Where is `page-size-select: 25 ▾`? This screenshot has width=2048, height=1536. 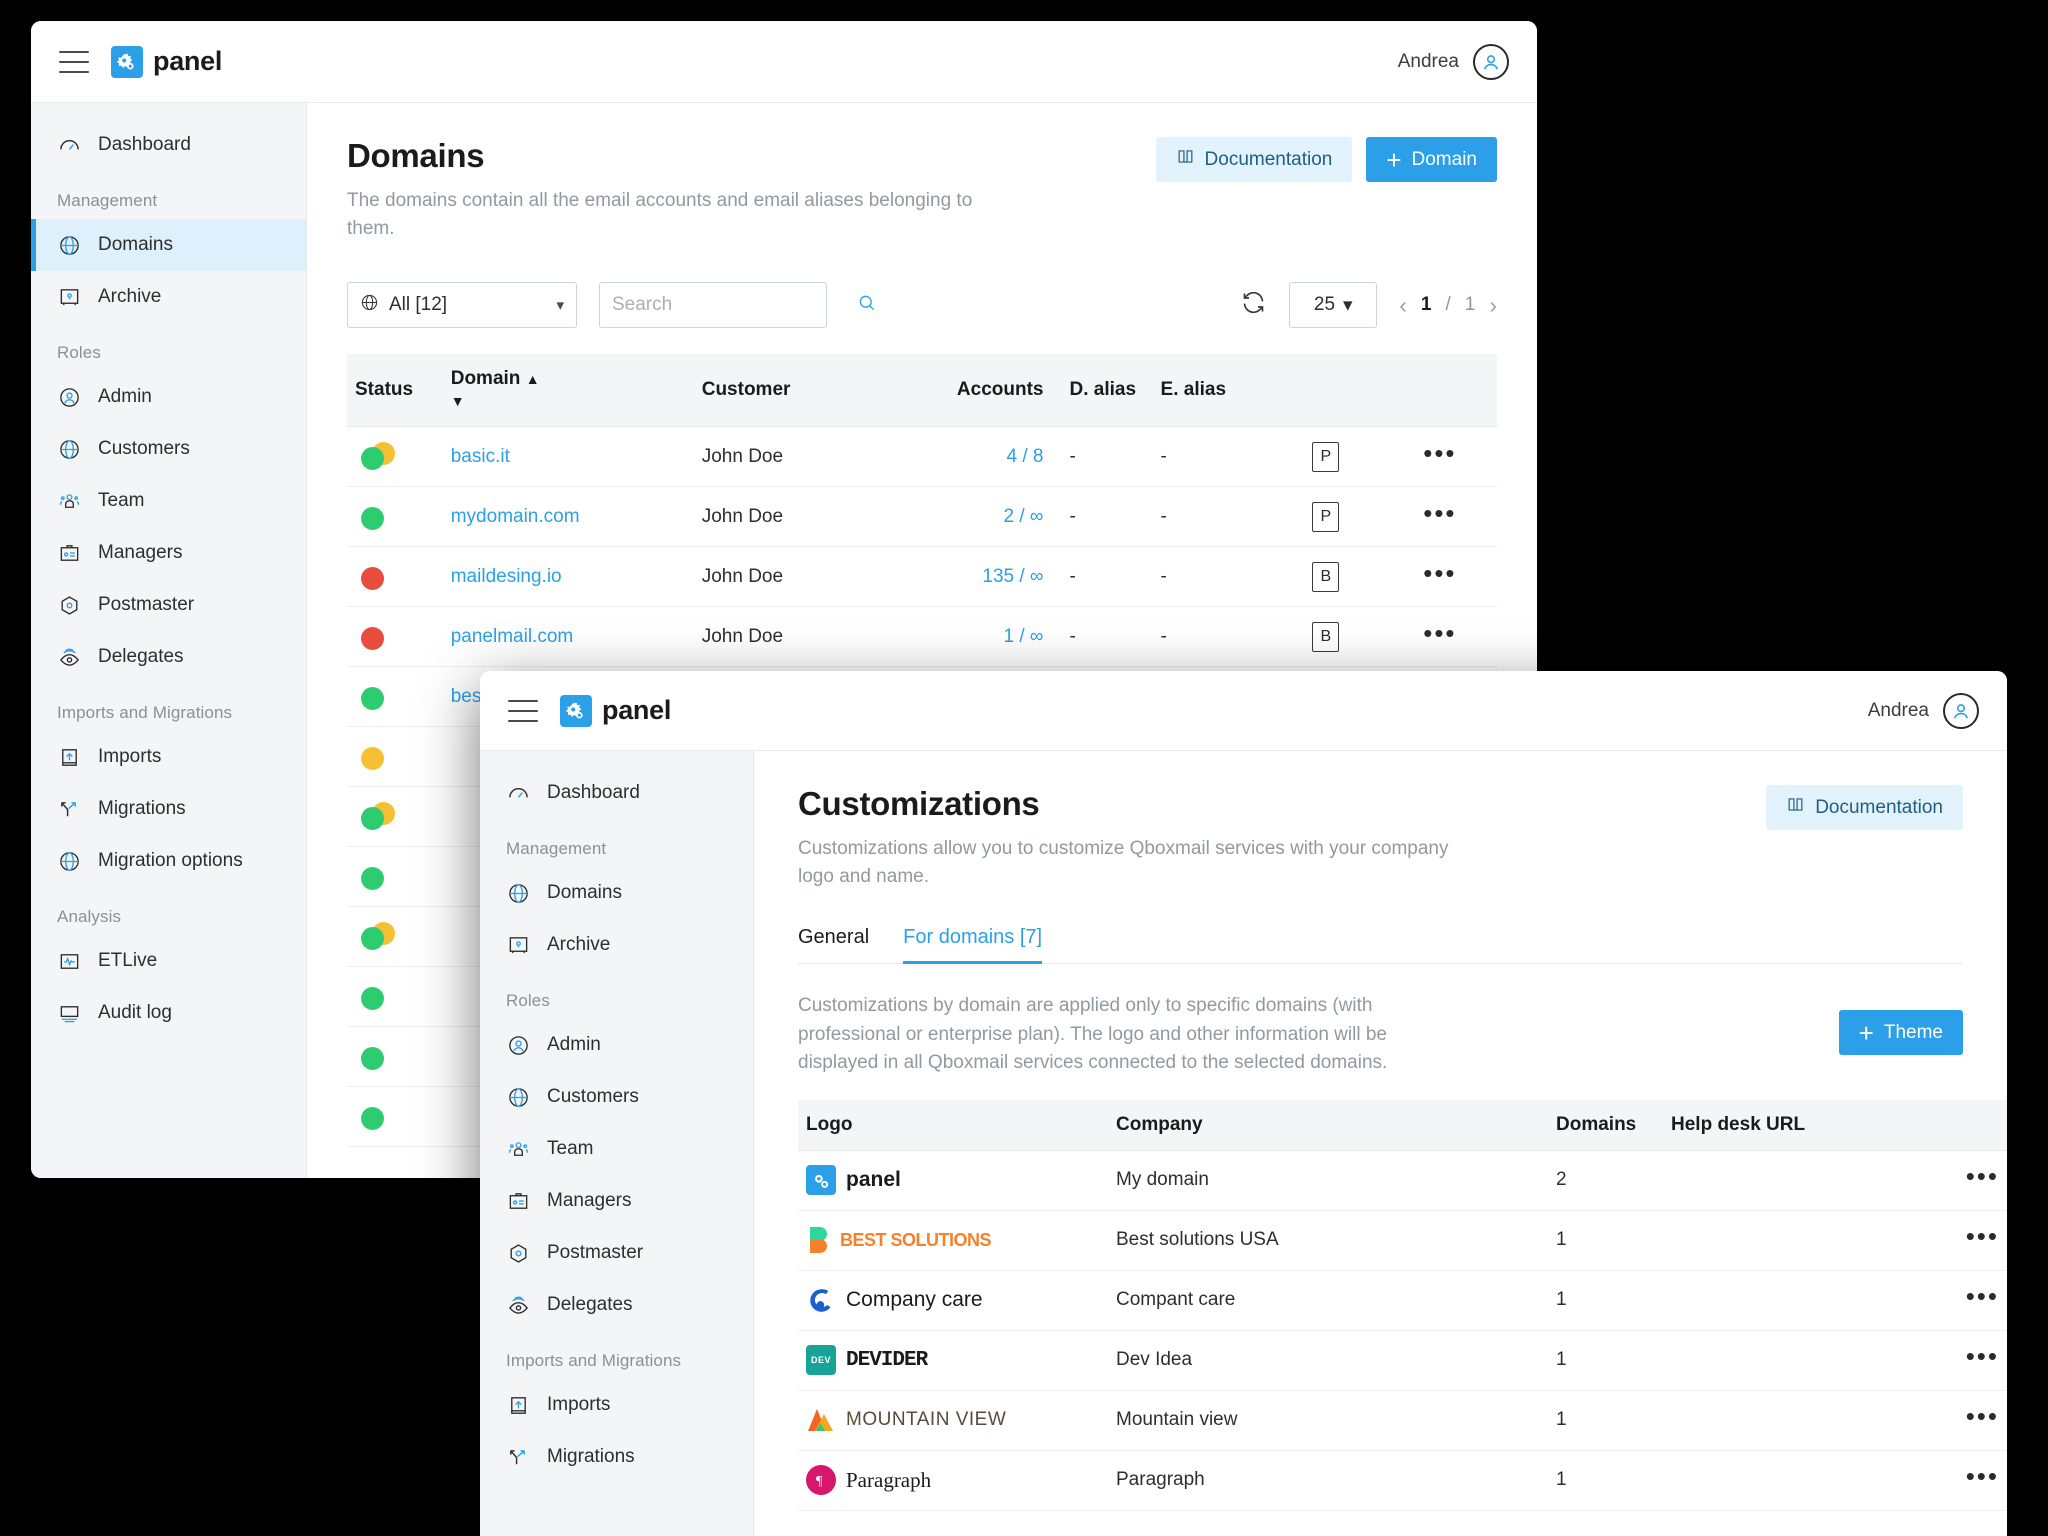
page-size-select: 25 ▾ is located at coordinates (1333, 305).